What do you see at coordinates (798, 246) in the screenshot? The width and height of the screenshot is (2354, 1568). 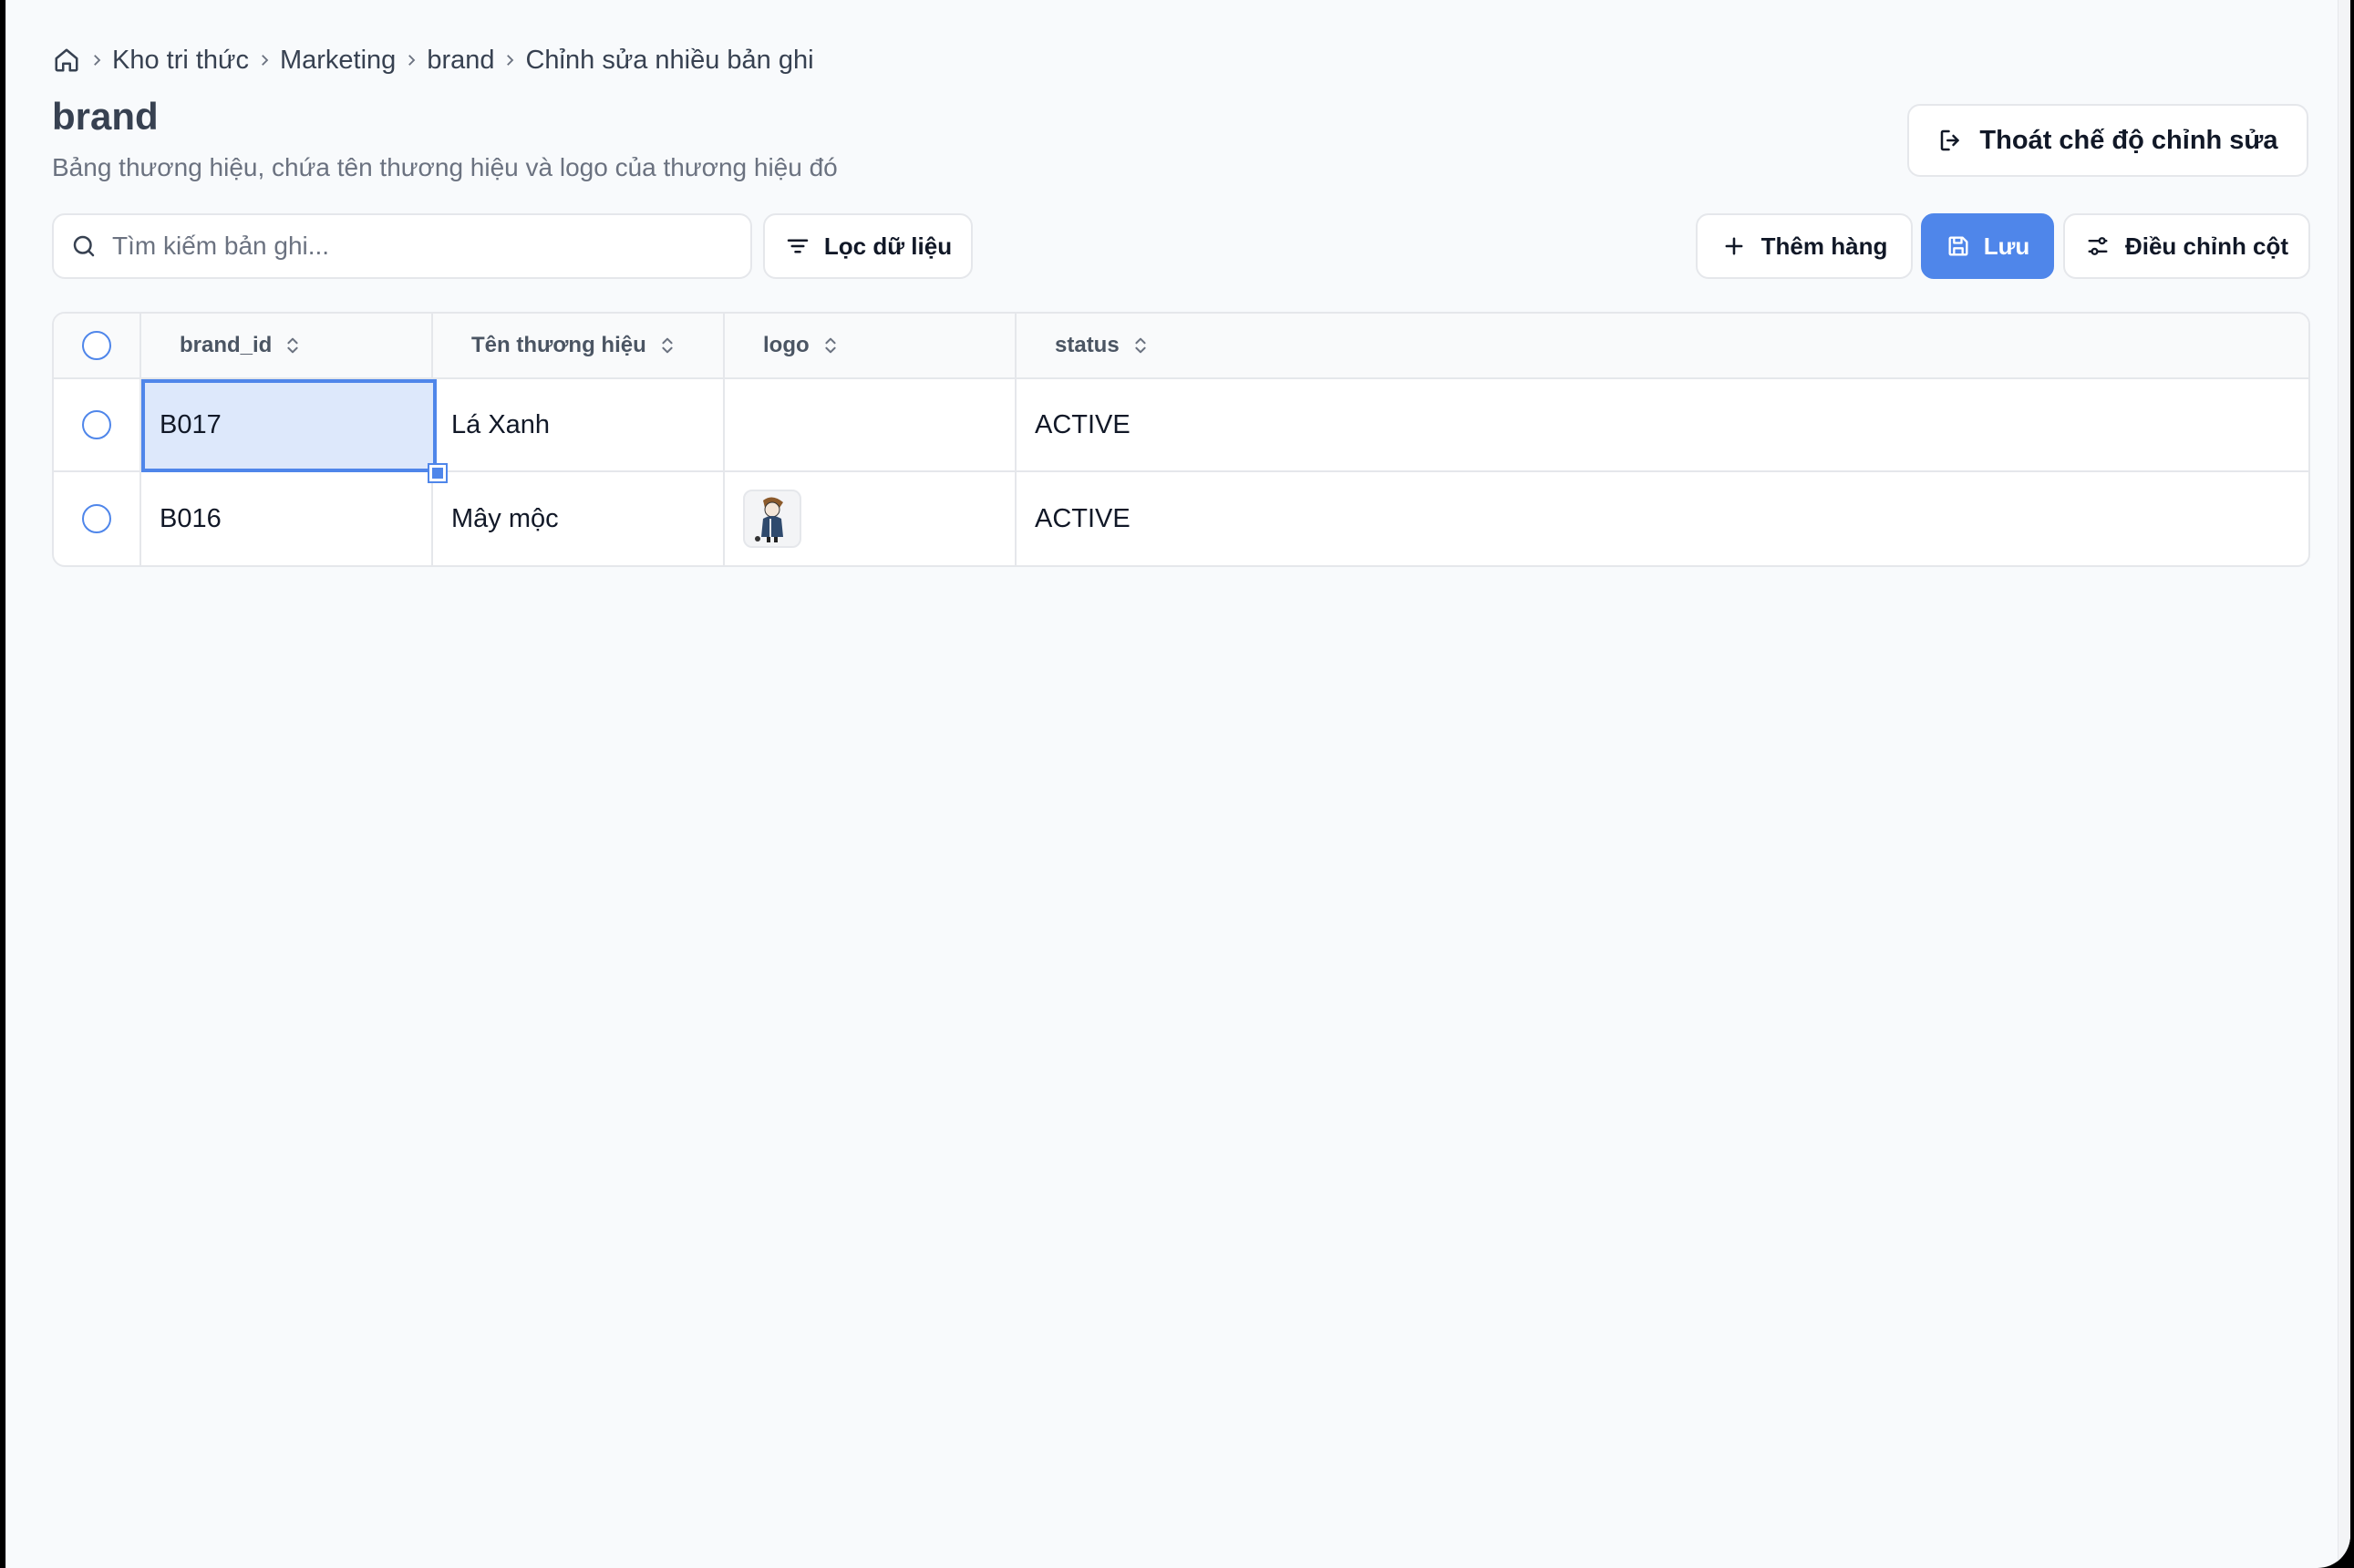 I see `filter-lines-icon` at bounding box center [798, 246].